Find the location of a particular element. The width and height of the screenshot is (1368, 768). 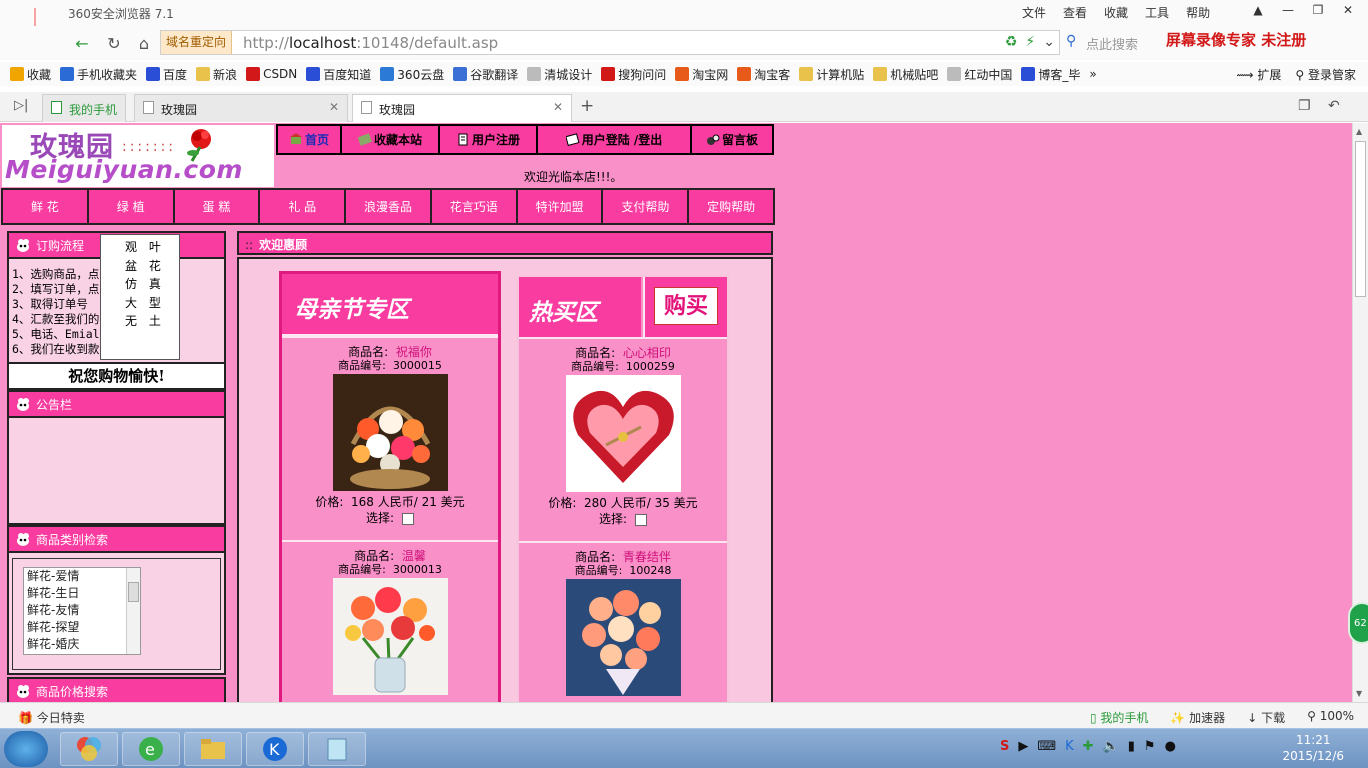

nav-bookmark-site: 收藏本站 is located at coordinates (390, 139).